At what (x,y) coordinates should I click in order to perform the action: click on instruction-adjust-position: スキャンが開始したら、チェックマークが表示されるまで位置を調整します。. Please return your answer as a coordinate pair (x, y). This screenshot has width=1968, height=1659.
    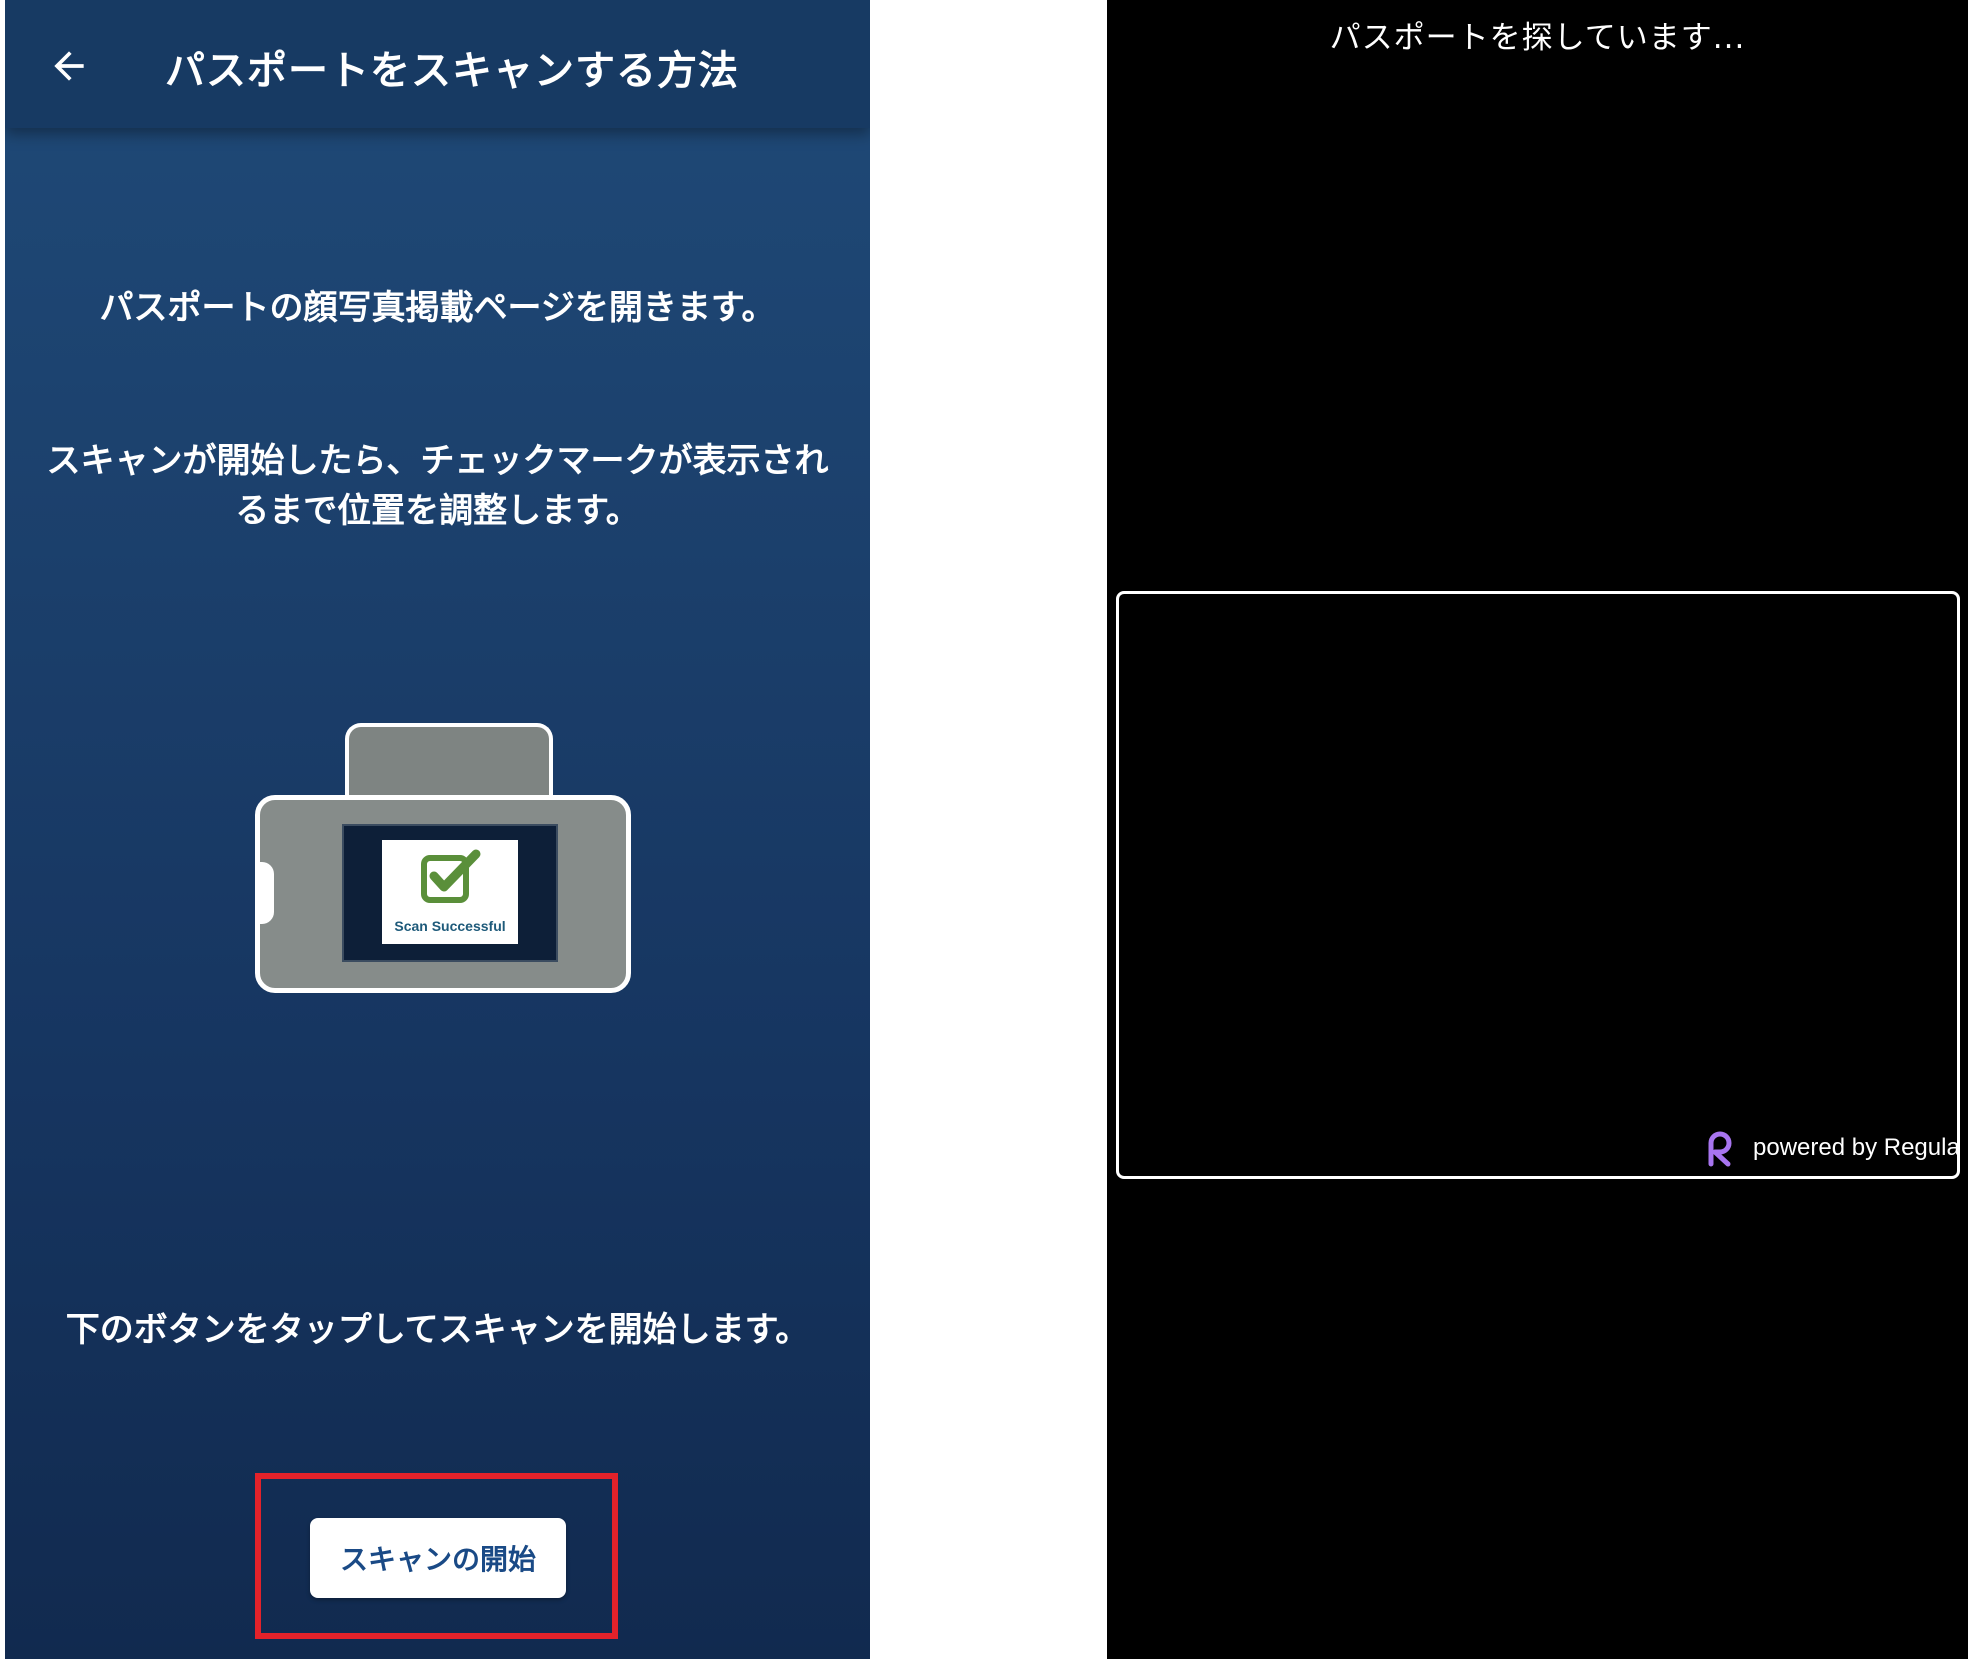
    Looking at the image, I should click on (437, 486).